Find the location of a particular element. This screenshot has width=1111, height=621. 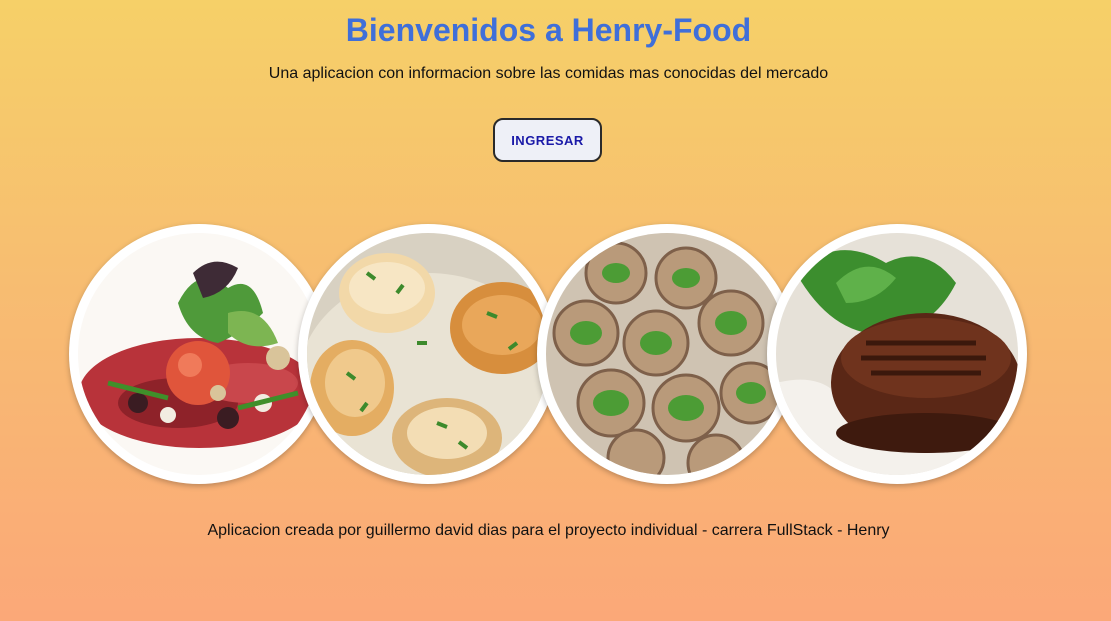

dish-image-carpaccio is located at coordinates (199, 354).